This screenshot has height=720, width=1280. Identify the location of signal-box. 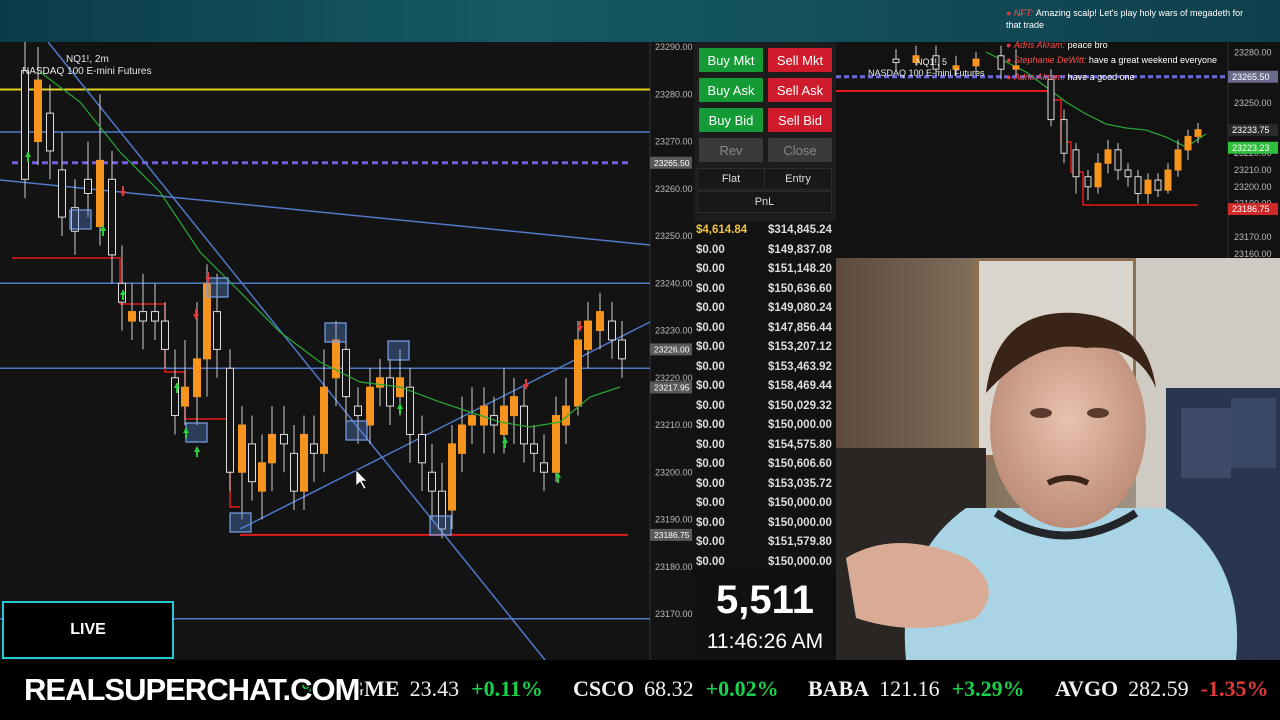
(196, 432).